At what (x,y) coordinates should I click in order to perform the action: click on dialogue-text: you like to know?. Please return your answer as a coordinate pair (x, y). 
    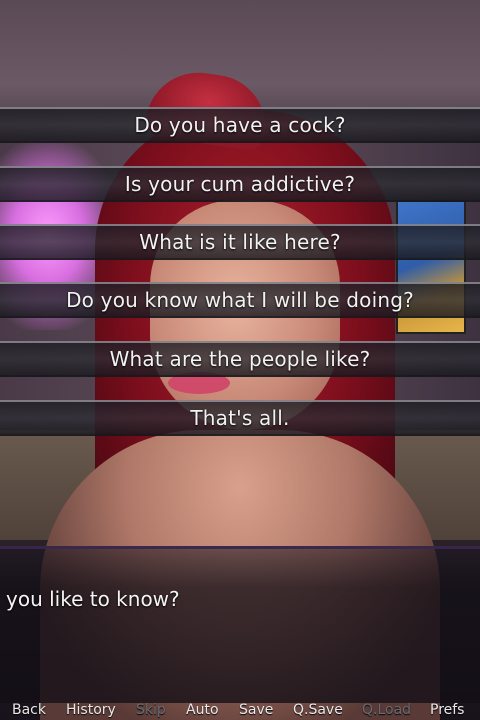
    Looking at the image, I should click on (93, 599).